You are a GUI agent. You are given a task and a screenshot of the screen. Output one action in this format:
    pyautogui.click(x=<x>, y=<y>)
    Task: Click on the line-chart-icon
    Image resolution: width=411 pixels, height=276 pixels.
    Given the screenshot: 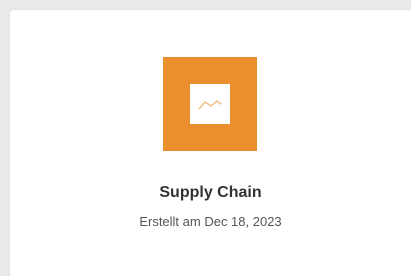 What is the action you would take?
    pyautogui.click(x=210, y=105)
    